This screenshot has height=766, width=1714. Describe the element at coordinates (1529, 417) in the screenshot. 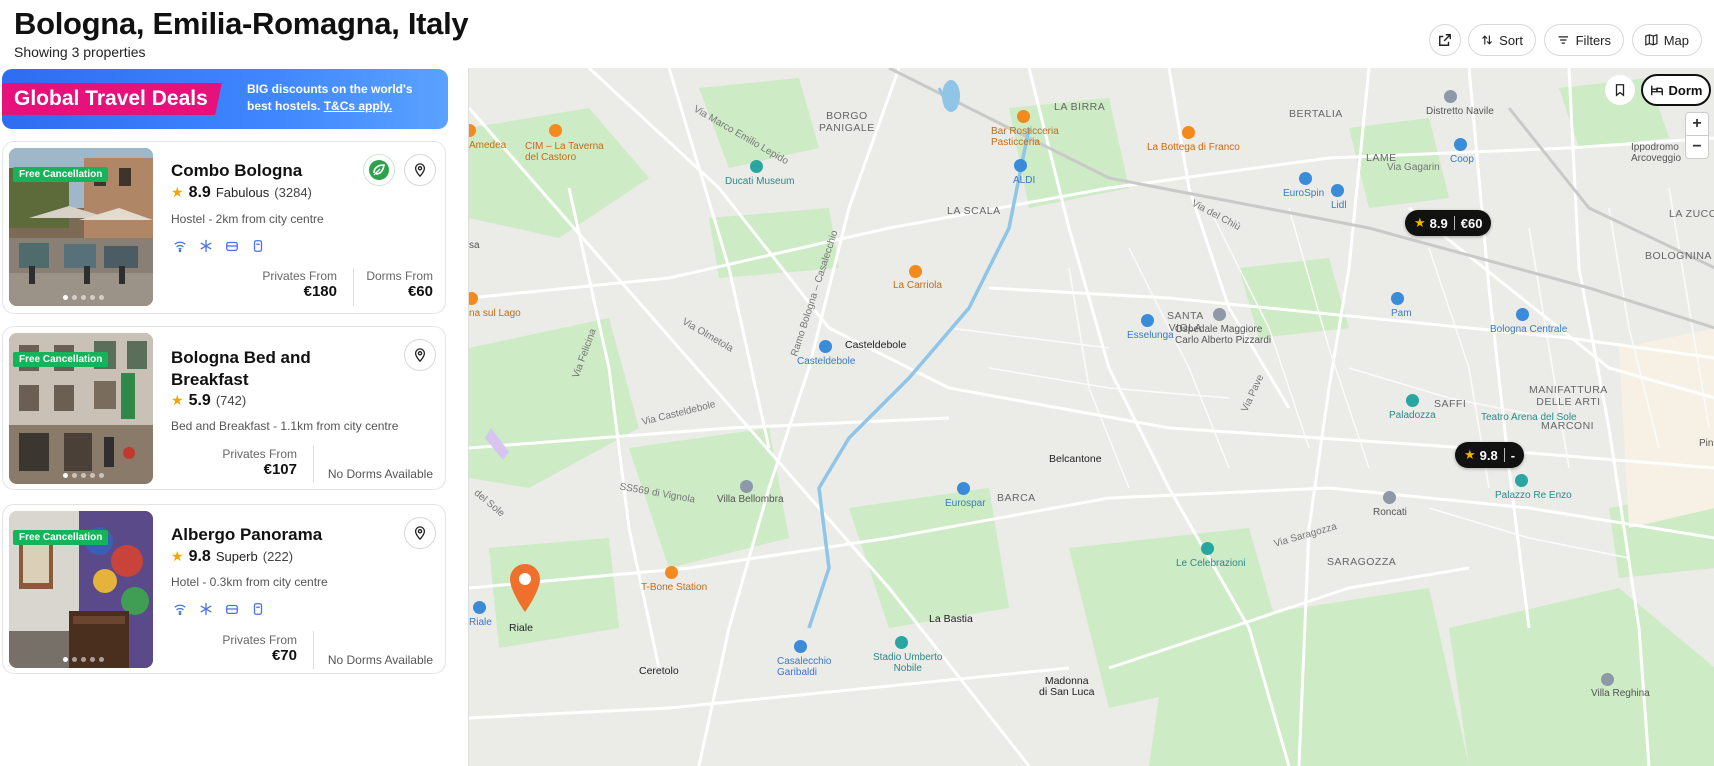

I see `map-label-teatro: Teatro Arena del Sole` at that location.